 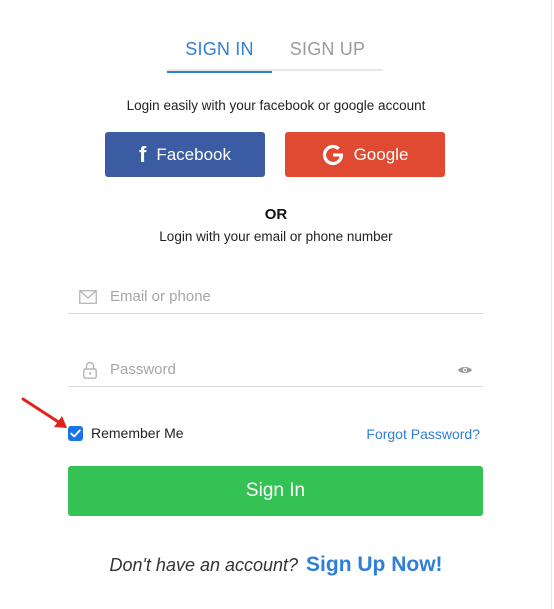 What do you see at coordinates (423, 434) in the screenshot?
I see `forgot-password-link: Forgot Password?` at bounding box center [423, 434].